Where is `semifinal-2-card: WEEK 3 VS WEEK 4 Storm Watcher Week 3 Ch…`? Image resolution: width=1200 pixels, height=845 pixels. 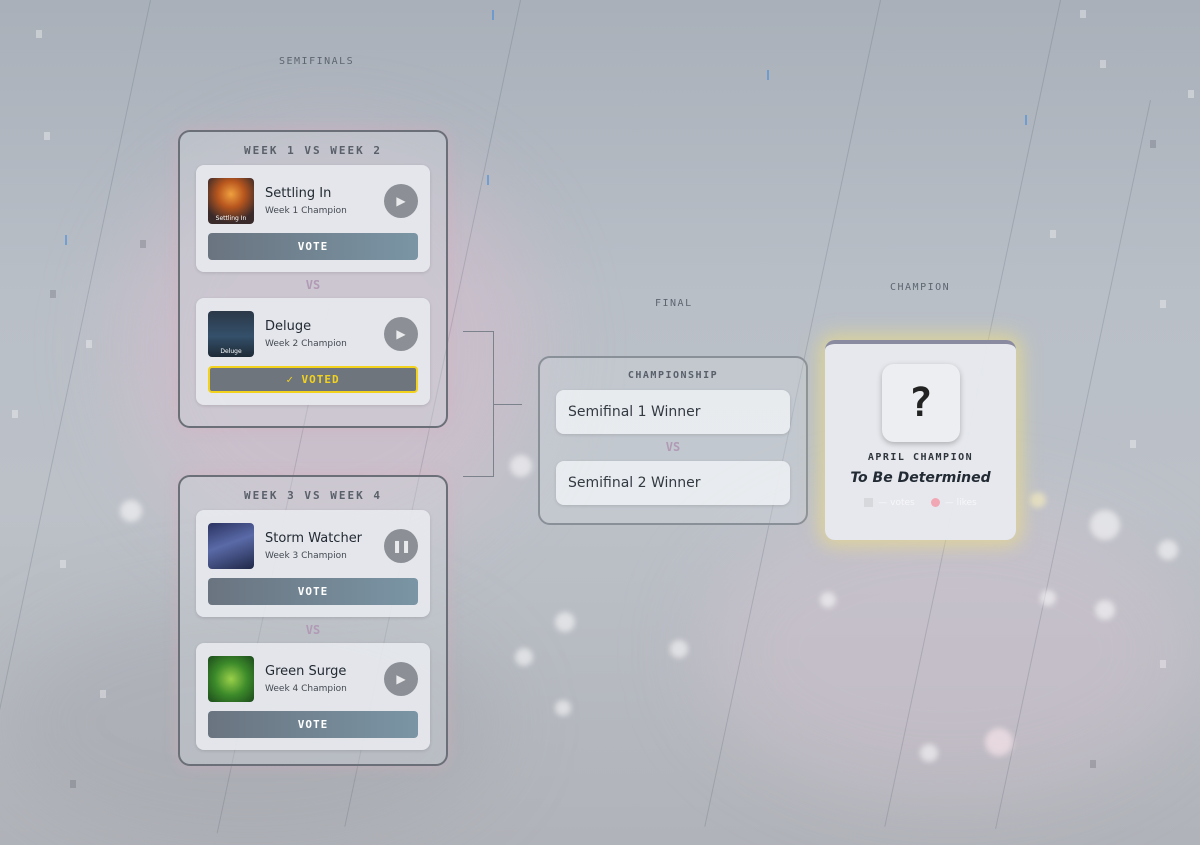 semifinal-2-card: WEEK 3 VS WEEK 4 Storm Watcher Week 3 Ch… is located at coordinates (313, 620).